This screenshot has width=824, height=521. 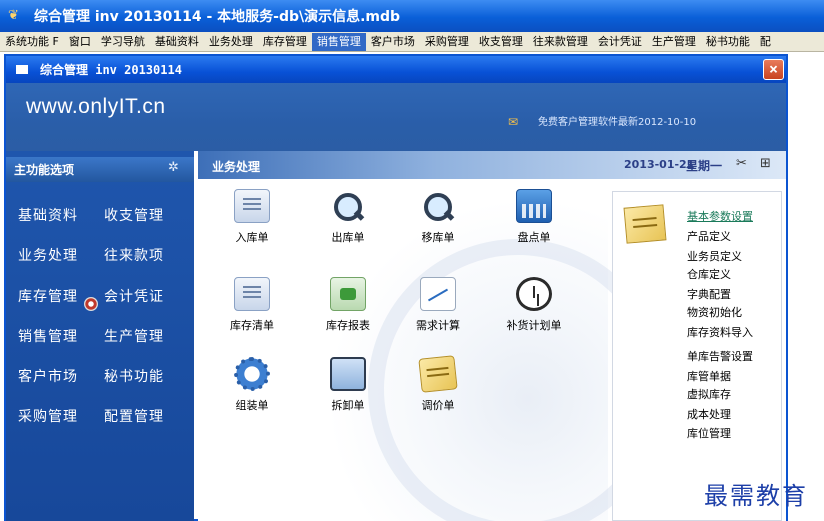 What do you see at coordinates (348, 237) in the screenshot?
I see `tile-label: 出库单` at bounding box center [348, 237].